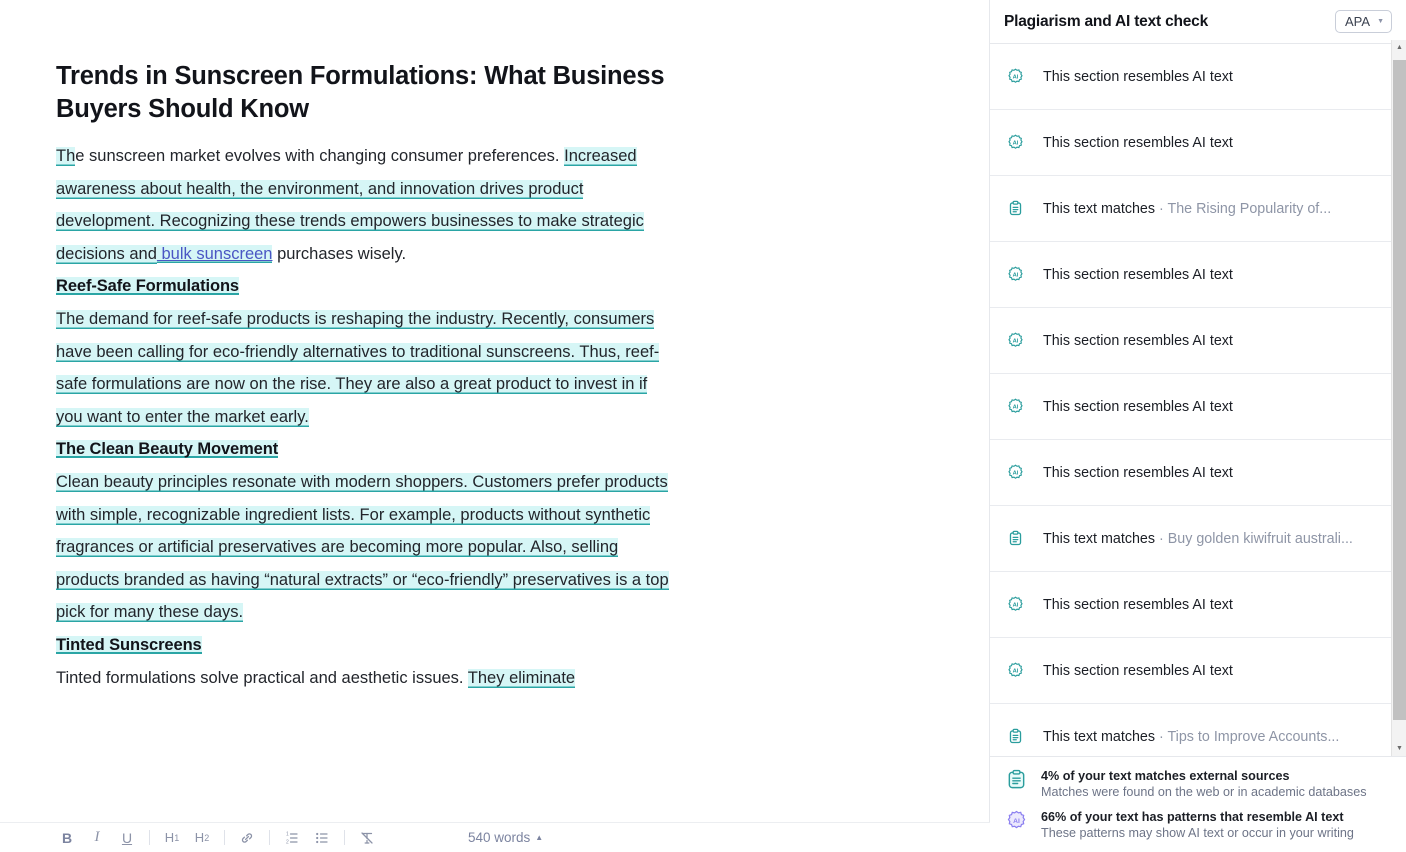 Image resolution: width=1406 pixels, height=852 pixels. What do you see at coordinates (167, 449) in the screenshot?
I see `highlight-span: The Clean Beauty Movement` at bounding box center [167, 449].